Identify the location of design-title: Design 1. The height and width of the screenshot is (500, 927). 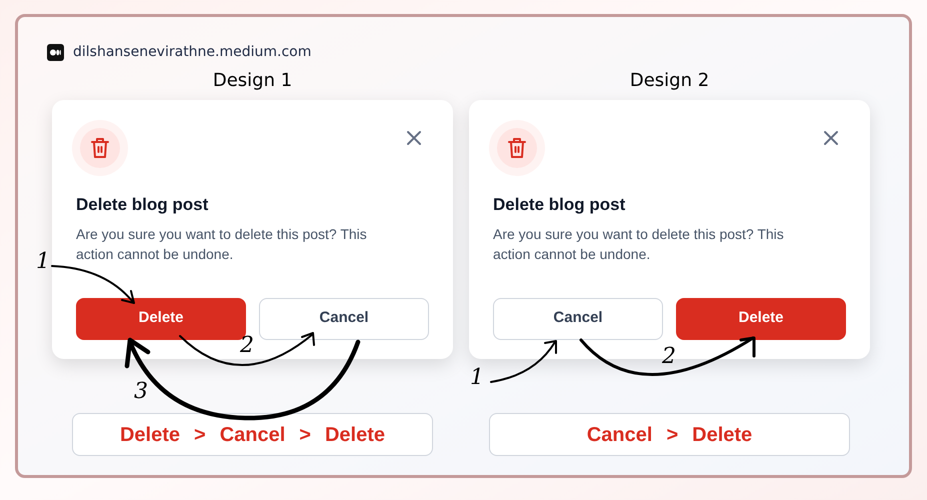
(252, 81).